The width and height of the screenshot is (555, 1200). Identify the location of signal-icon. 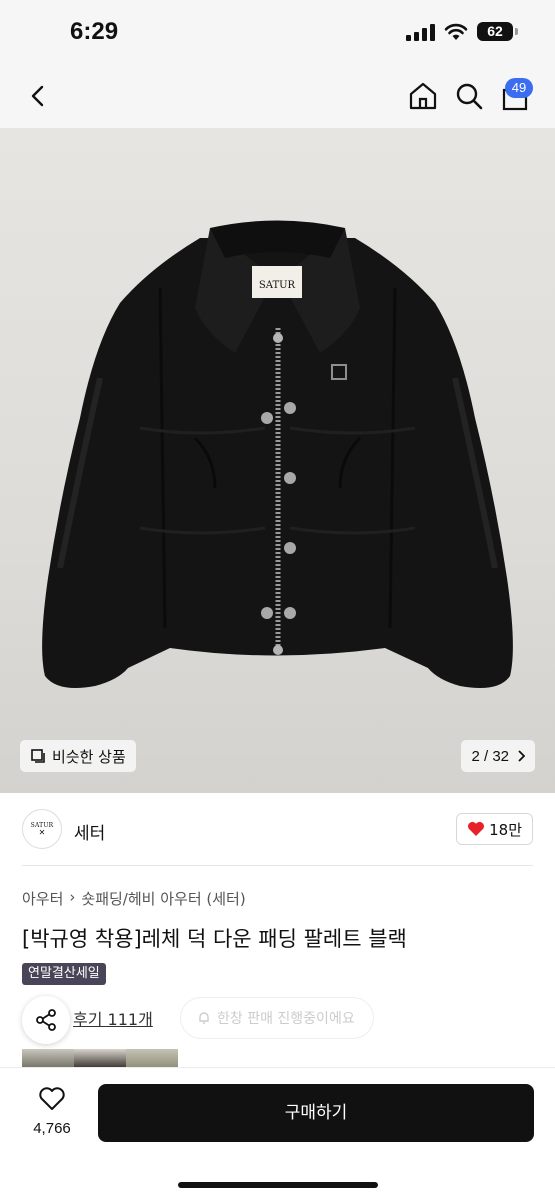
(420, 32).